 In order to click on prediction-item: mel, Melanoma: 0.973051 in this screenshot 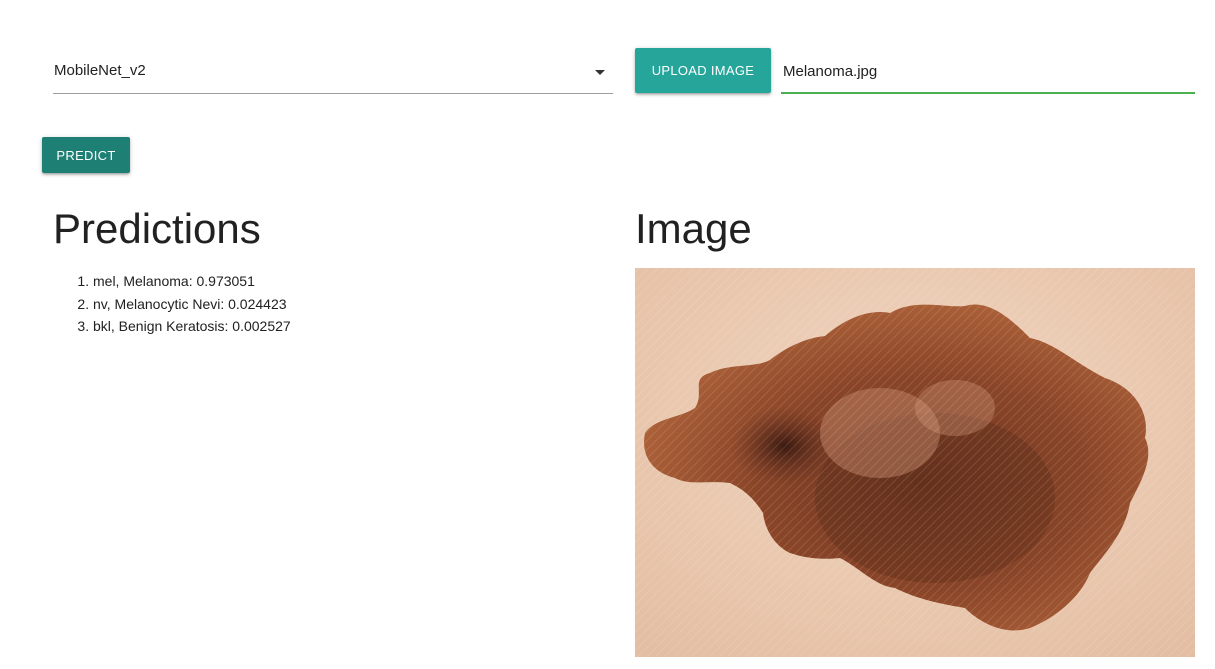, I will do `click(192, 281)`.